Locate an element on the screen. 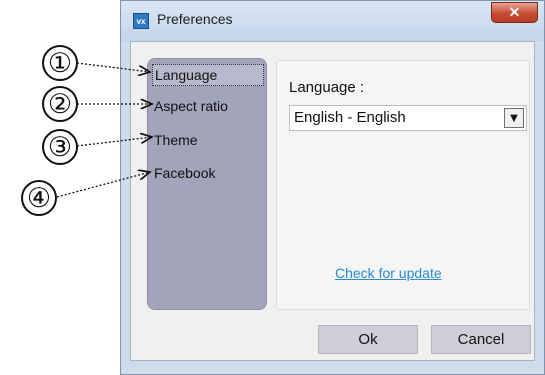  annotation-marker-3: ③ is located at coordinates (60, 147).